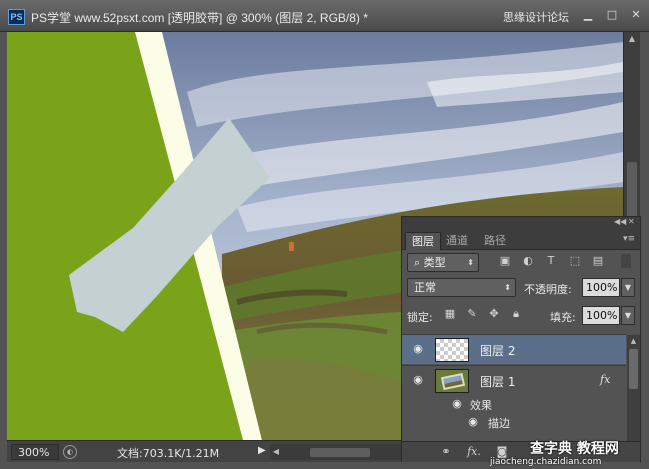  Describe the element at coordinates (473, 422) in the screenshot. I see `stroke-eye-icon: ◉` at that location.